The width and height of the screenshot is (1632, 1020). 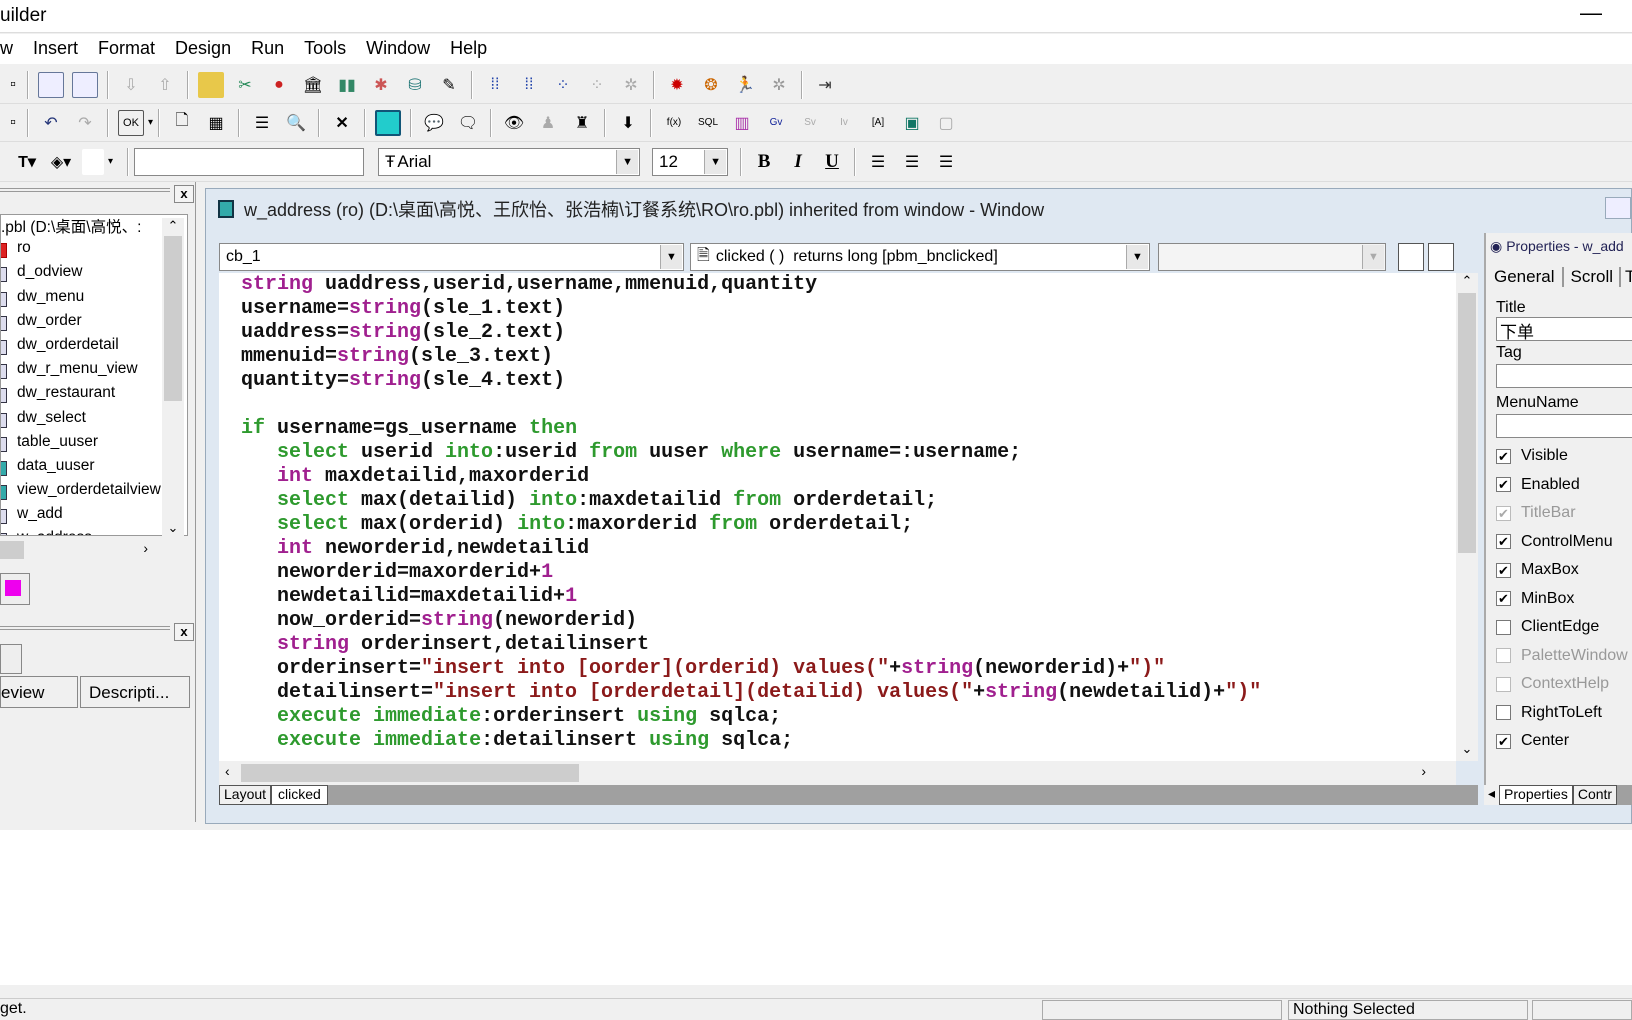 I want to click on object-select: cb_1 ▼, so click(x=451, y=257).